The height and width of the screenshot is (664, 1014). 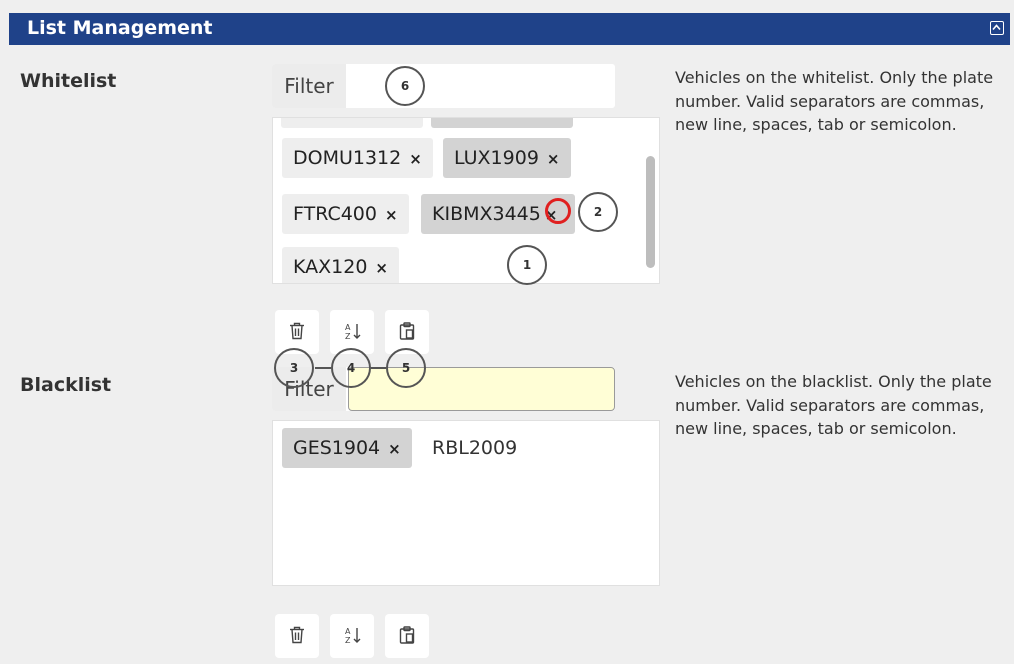 I want to click on callout-connectors, so click(x=350, y=368).